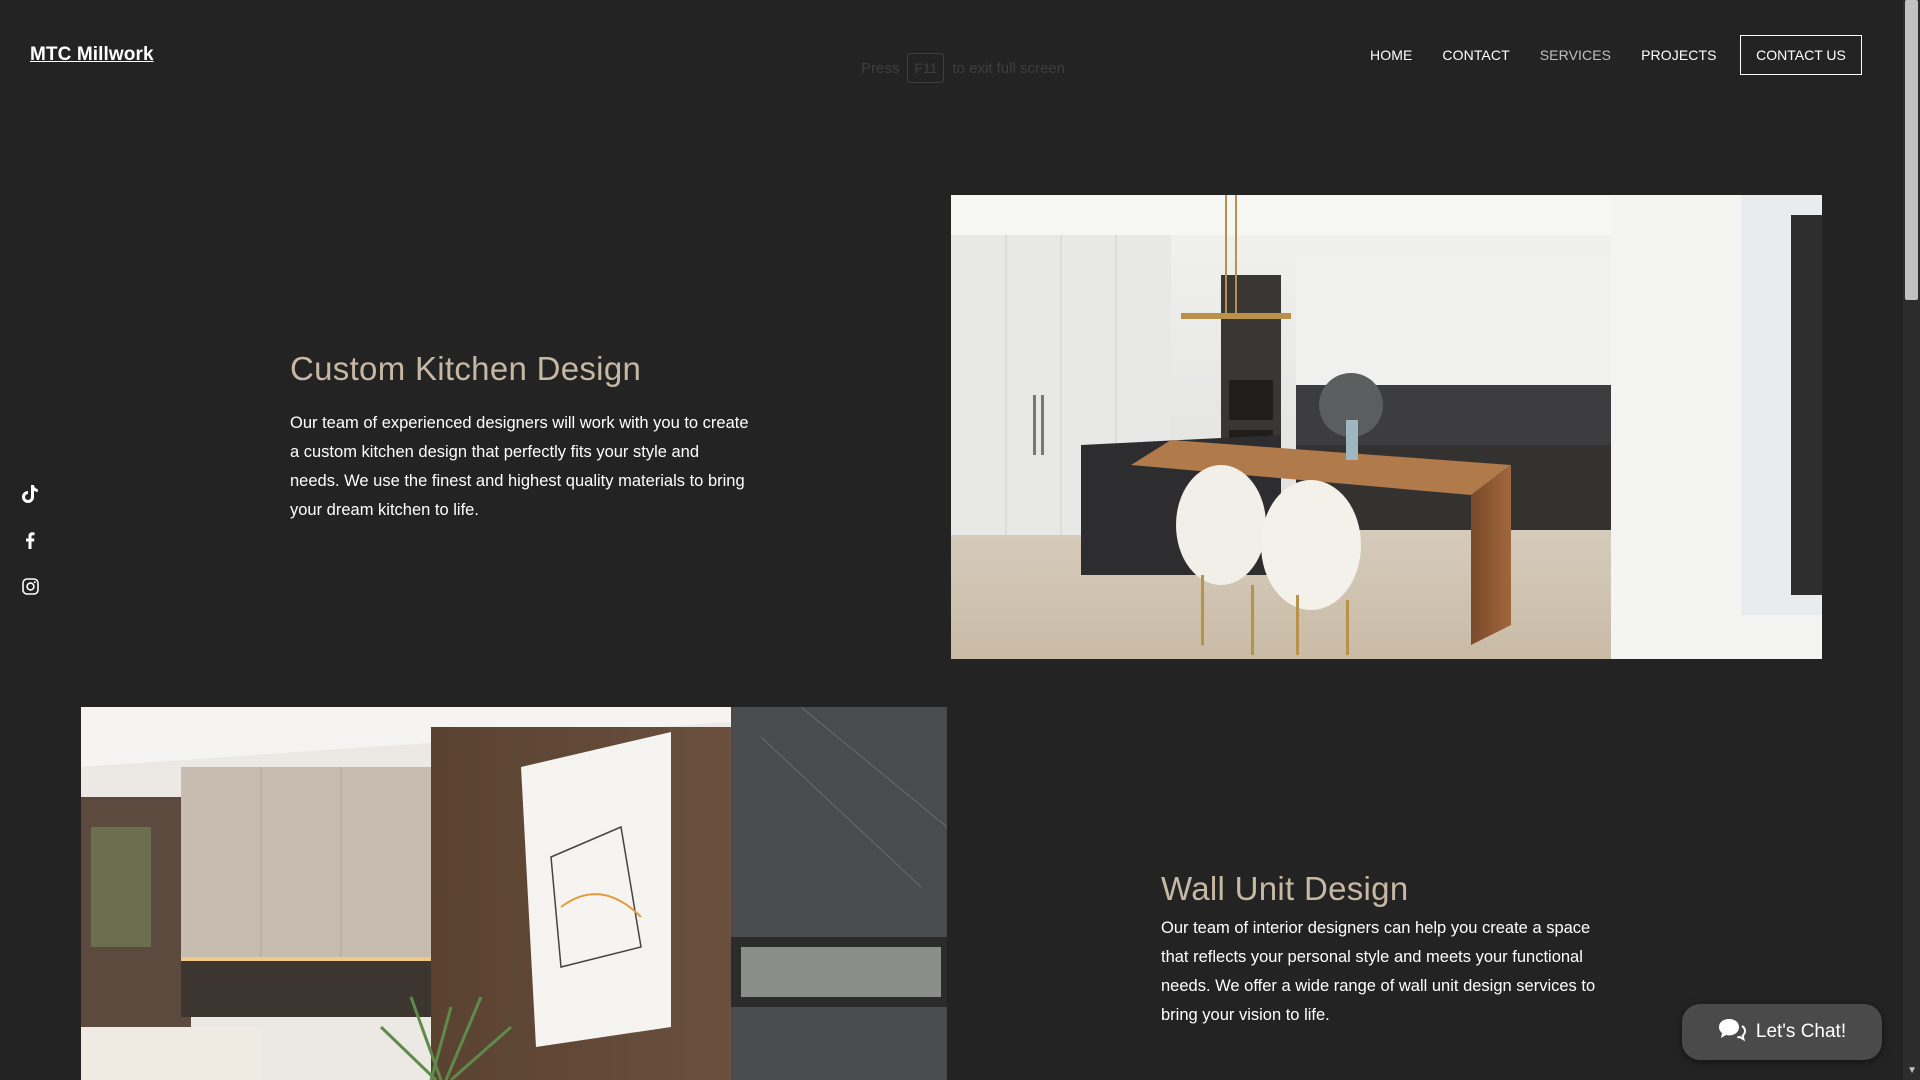  Describe the element at coordinates (1911, 150) in the screenshot. I see `scroll-thumb` at that location.